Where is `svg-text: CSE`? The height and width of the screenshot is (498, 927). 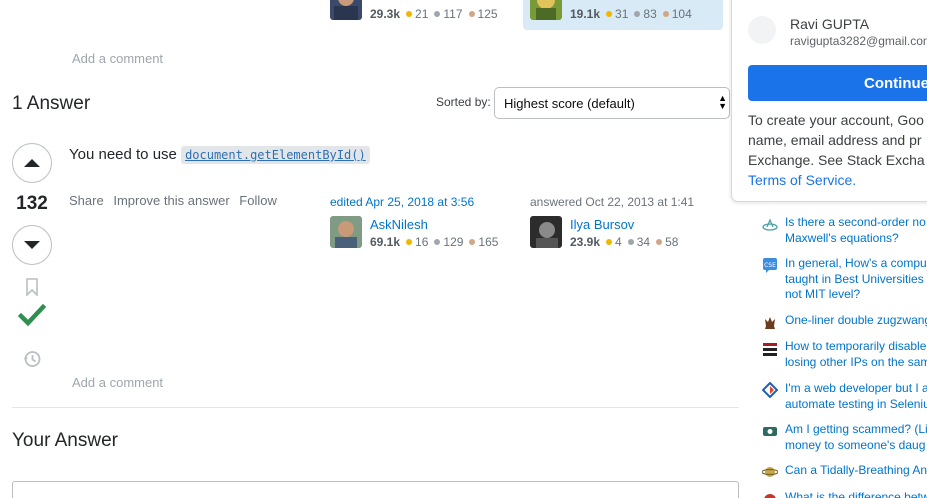 svg-text: CSE is located at coordinates (770, 265).